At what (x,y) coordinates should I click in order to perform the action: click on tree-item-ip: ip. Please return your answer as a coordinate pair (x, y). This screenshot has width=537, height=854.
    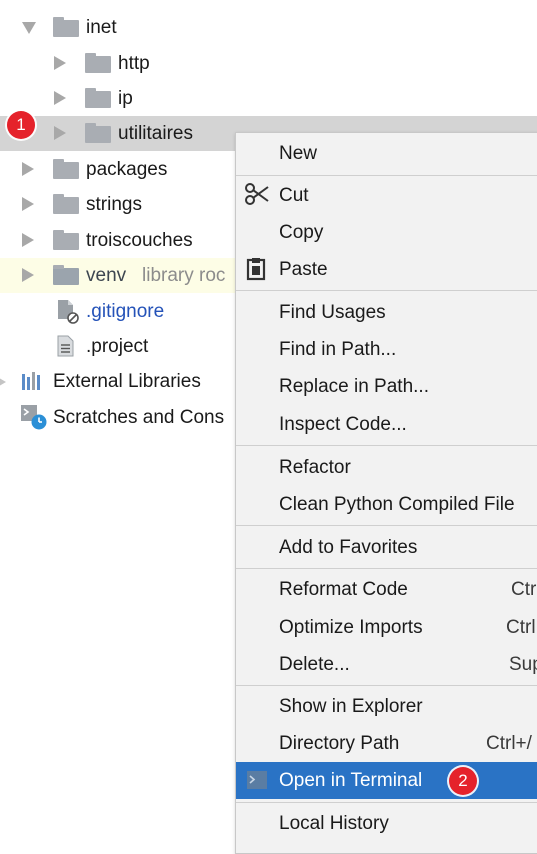
    Looking at the image, I should click on (268, 98).